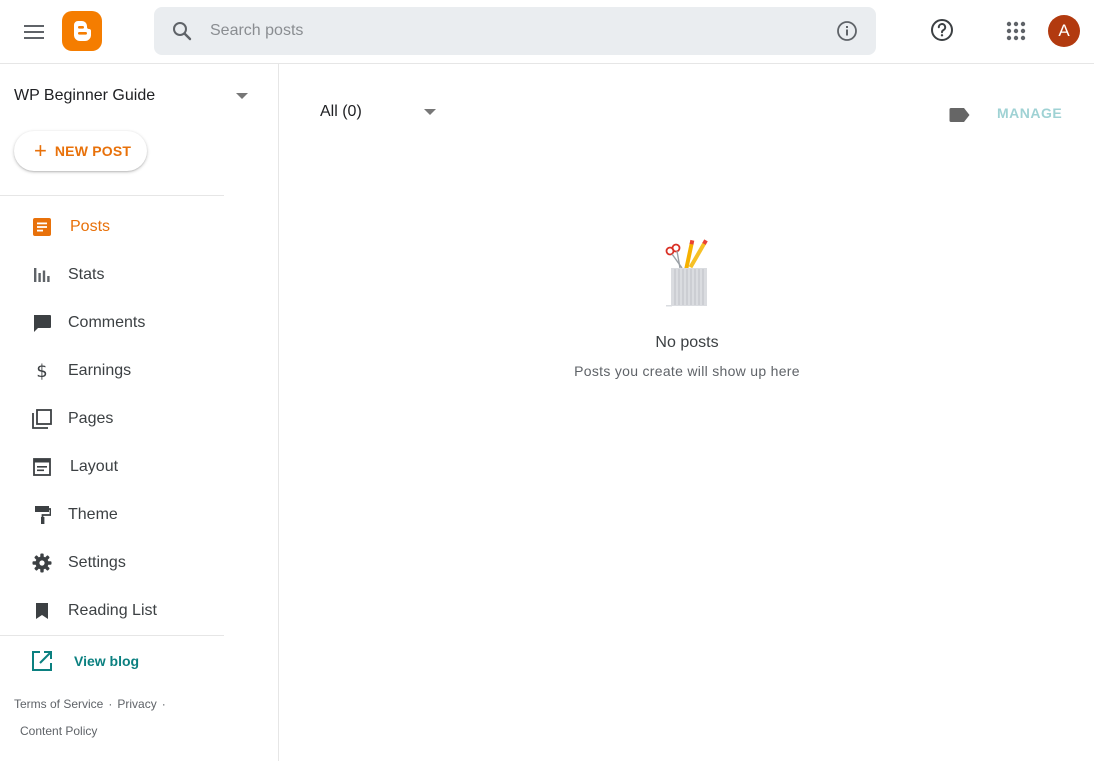 This screenshot has width=1094, height=761. I want to click on blog-name: WP Beginner Guide, so click(85, 95).